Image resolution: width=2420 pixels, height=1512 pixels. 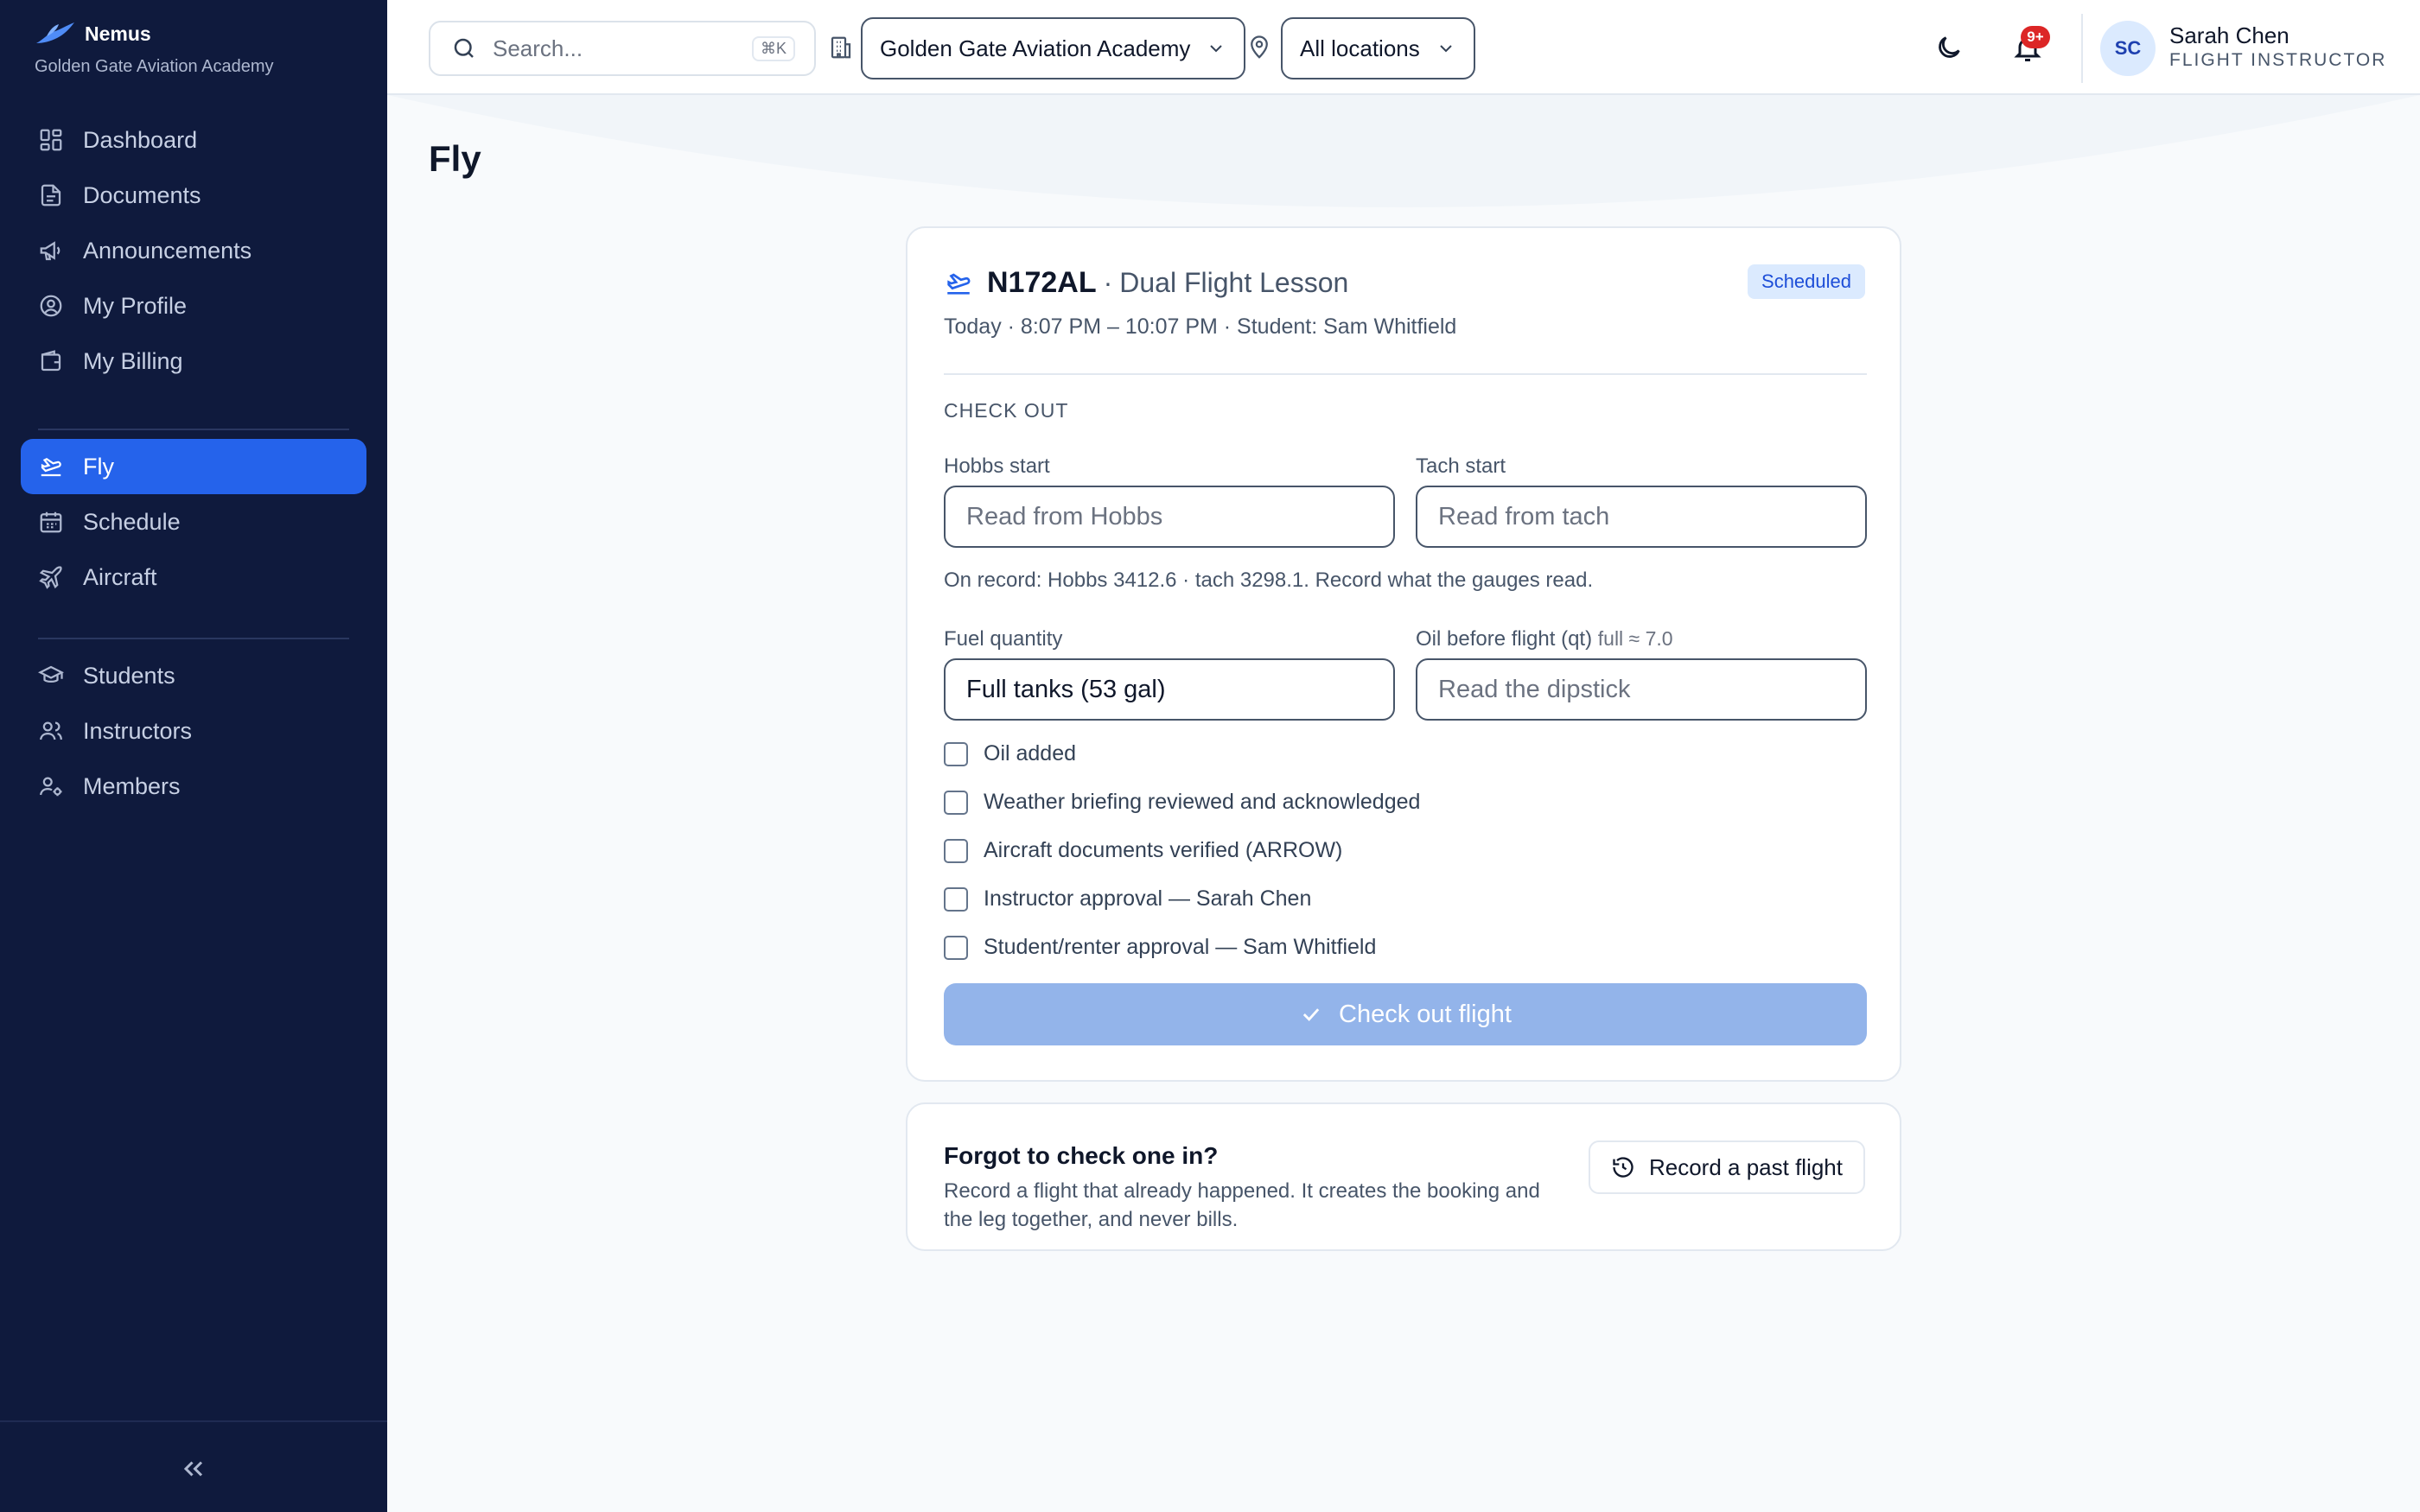 I want to click on calendar-icon, so click(x=51, y=522).